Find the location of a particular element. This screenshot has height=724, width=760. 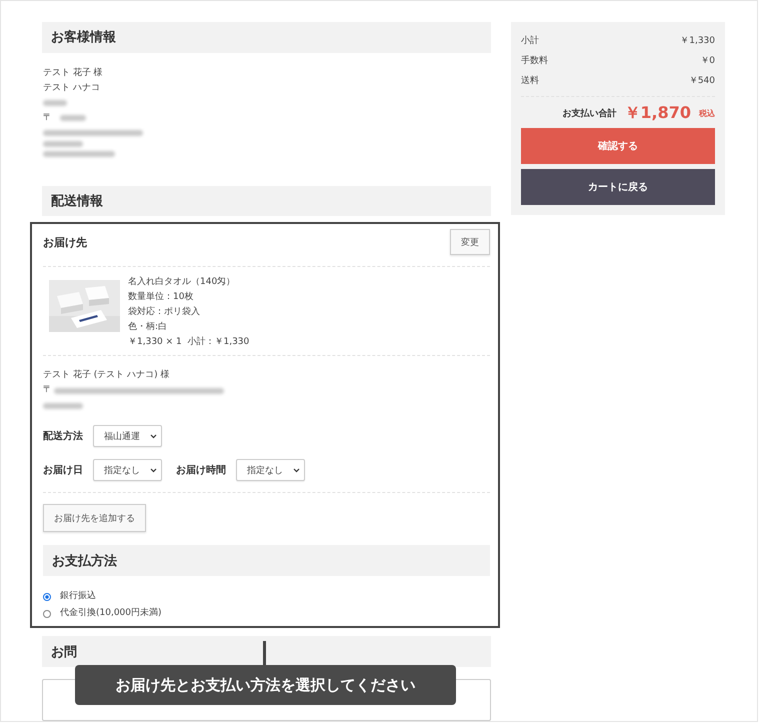

tax-note: 税込 is located at coordinates (707, 113).